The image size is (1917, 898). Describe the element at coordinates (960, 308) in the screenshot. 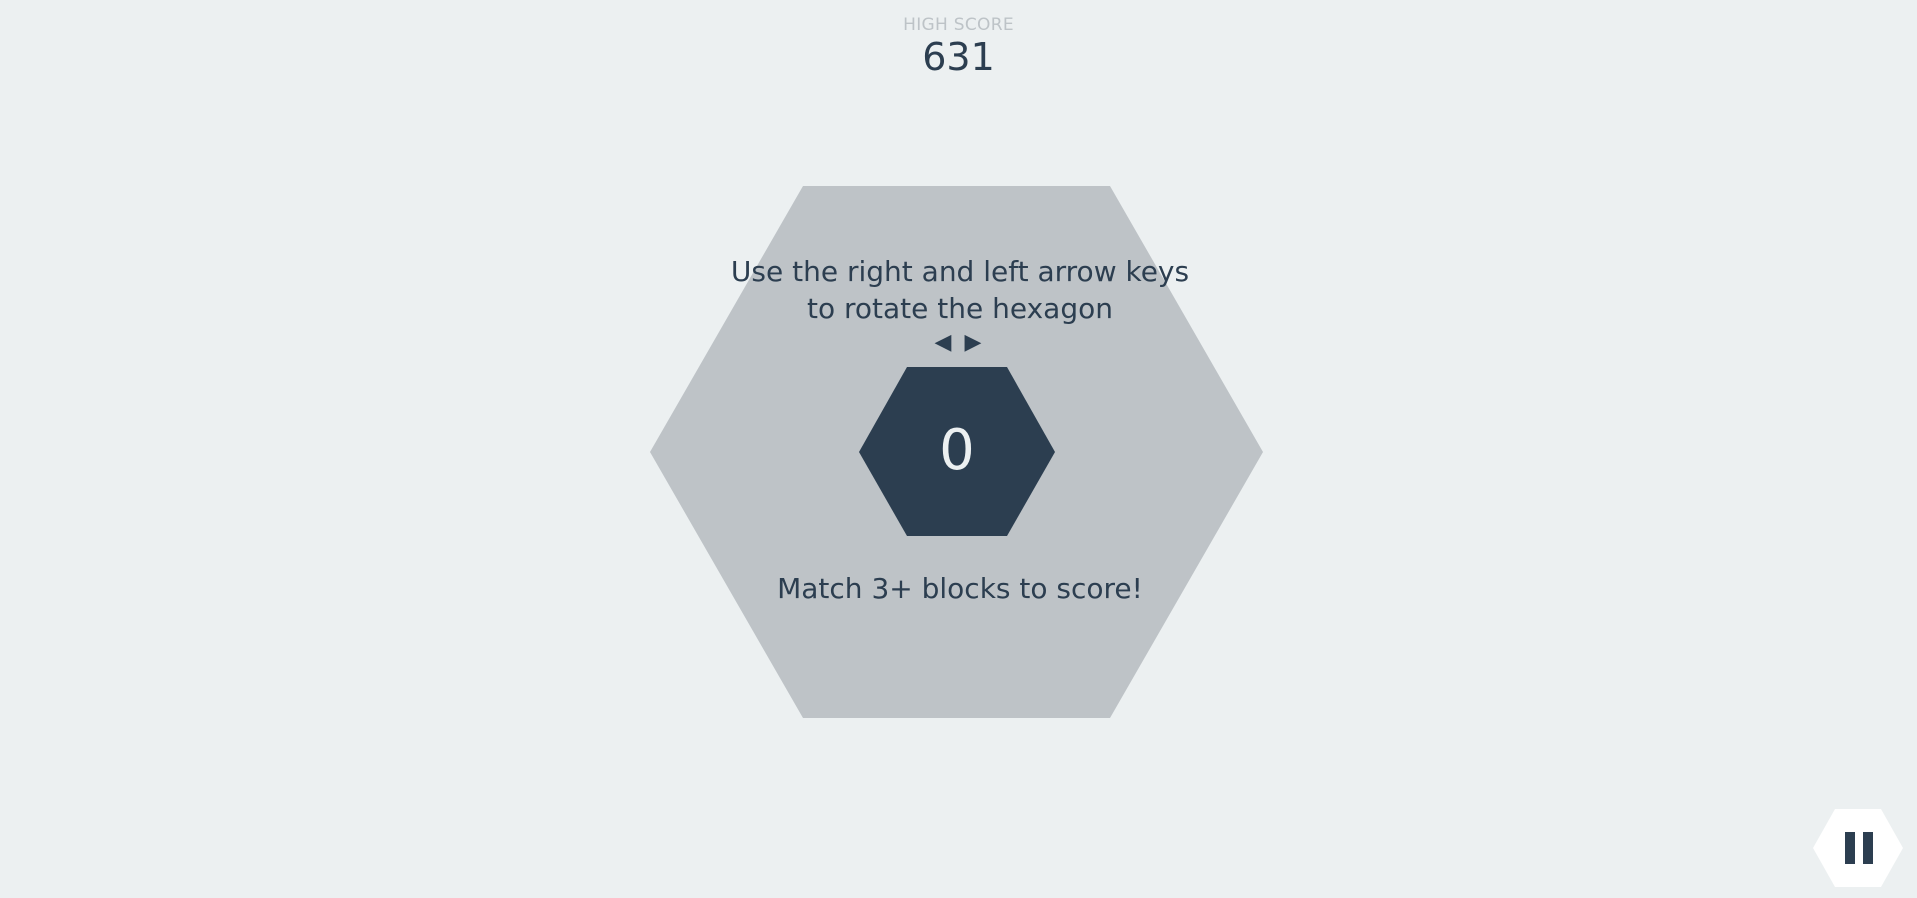

I see `instructions-line-2: to rotate the hexagon` at that location.